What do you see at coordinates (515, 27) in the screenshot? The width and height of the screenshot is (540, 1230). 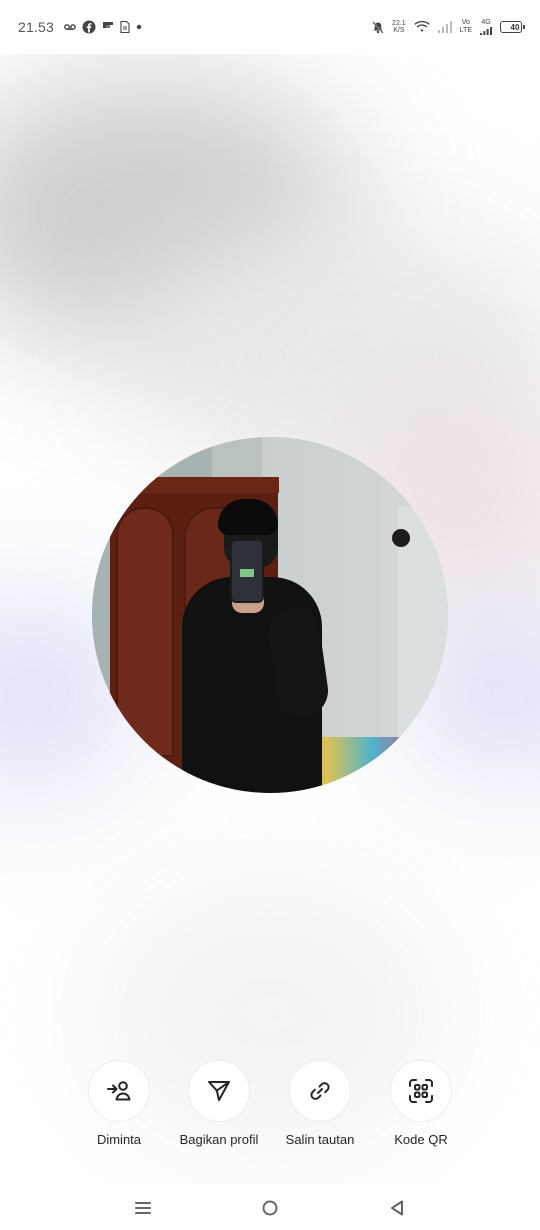 I see `battery-percent: 40` at bounding box center [515, 27].